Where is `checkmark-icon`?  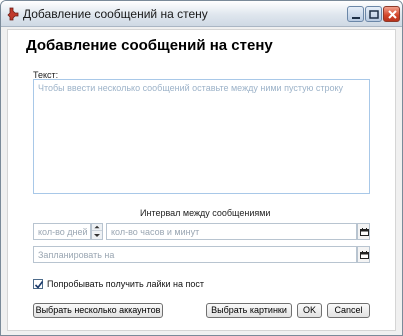
checkmark-icon is located at coordinates (39, 285).